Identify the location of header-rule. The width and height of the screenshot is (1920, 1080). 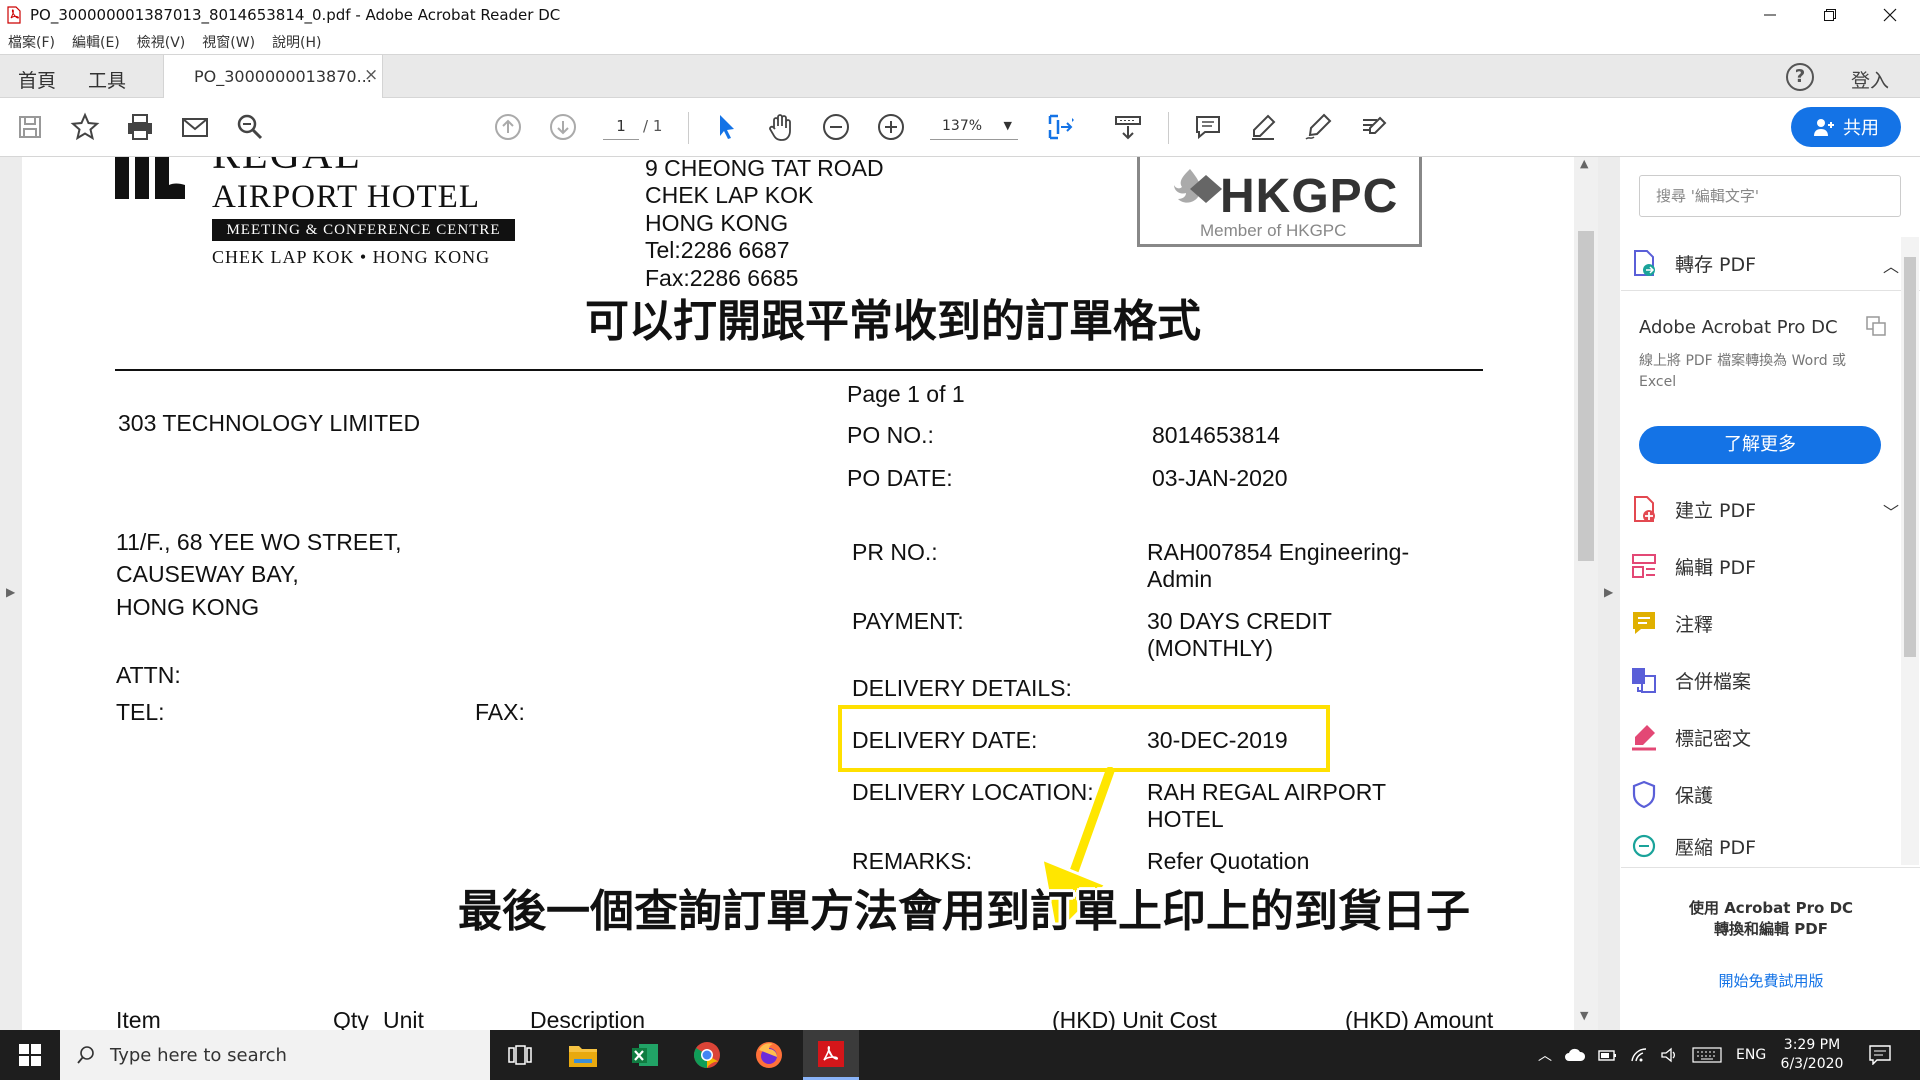
(799, 370).